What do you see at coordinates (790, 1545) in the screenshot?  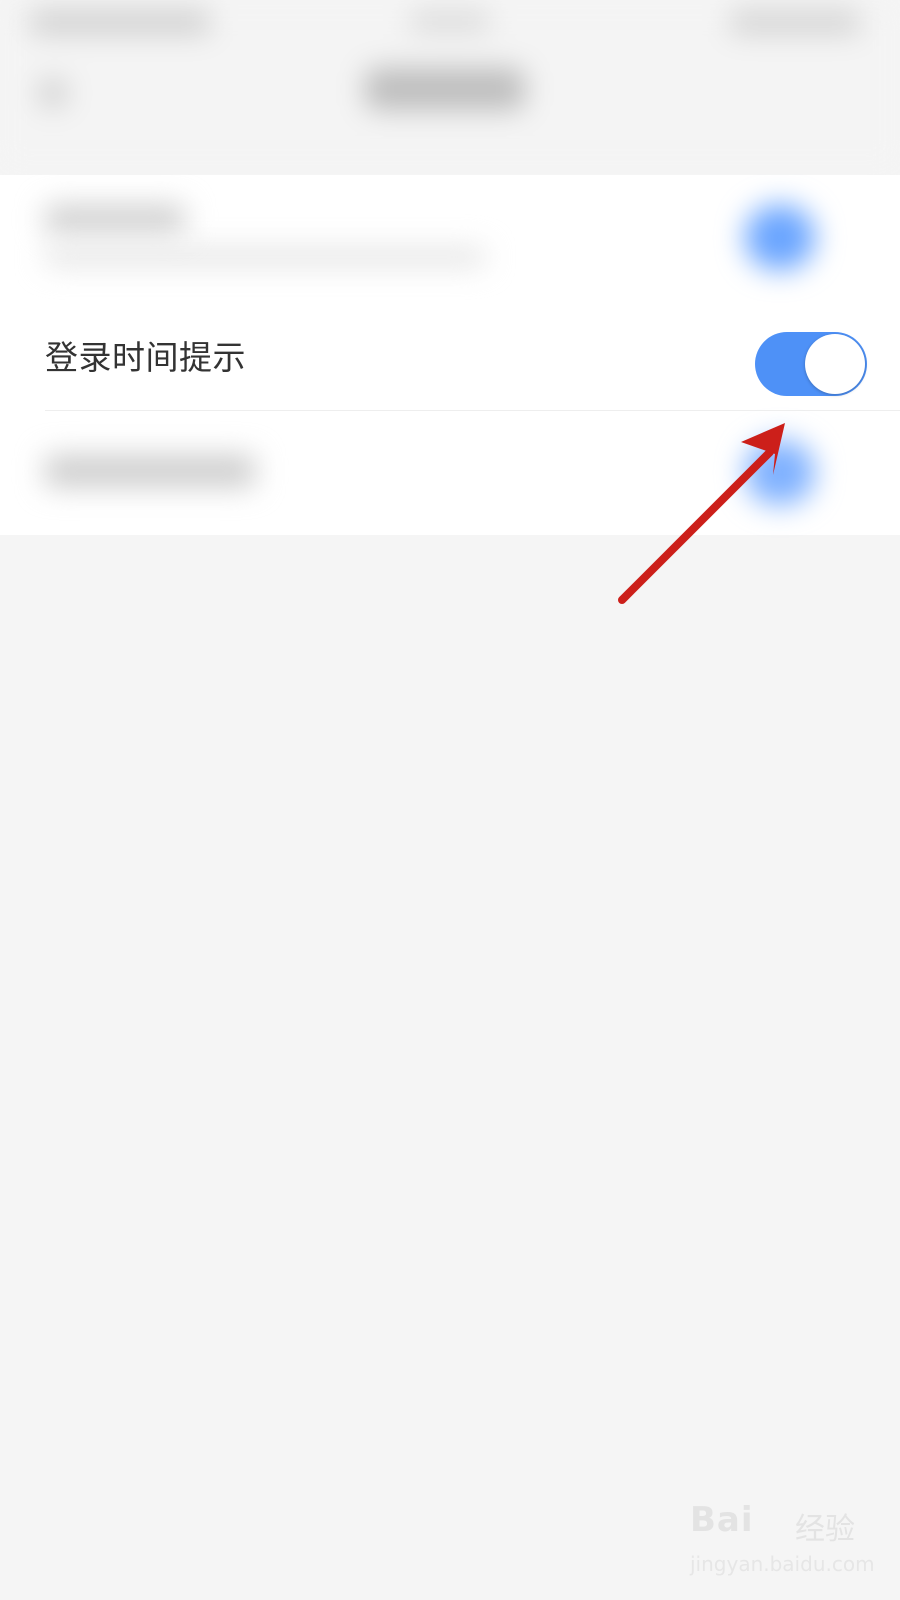 I see `watermark: Bai 经验 jingyan.baidu.com` at bounding box center [790, 1545].